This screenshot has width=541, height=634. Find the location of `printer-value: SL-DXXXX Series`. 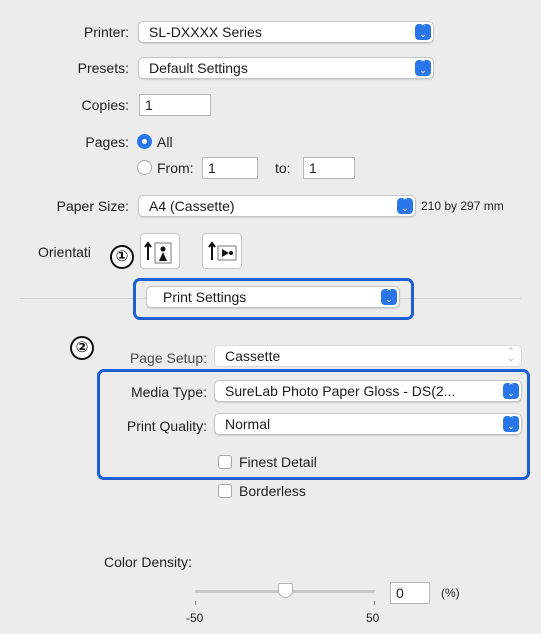

printer-value: SL-DXXXX Series is located at coordinates (205, 32).